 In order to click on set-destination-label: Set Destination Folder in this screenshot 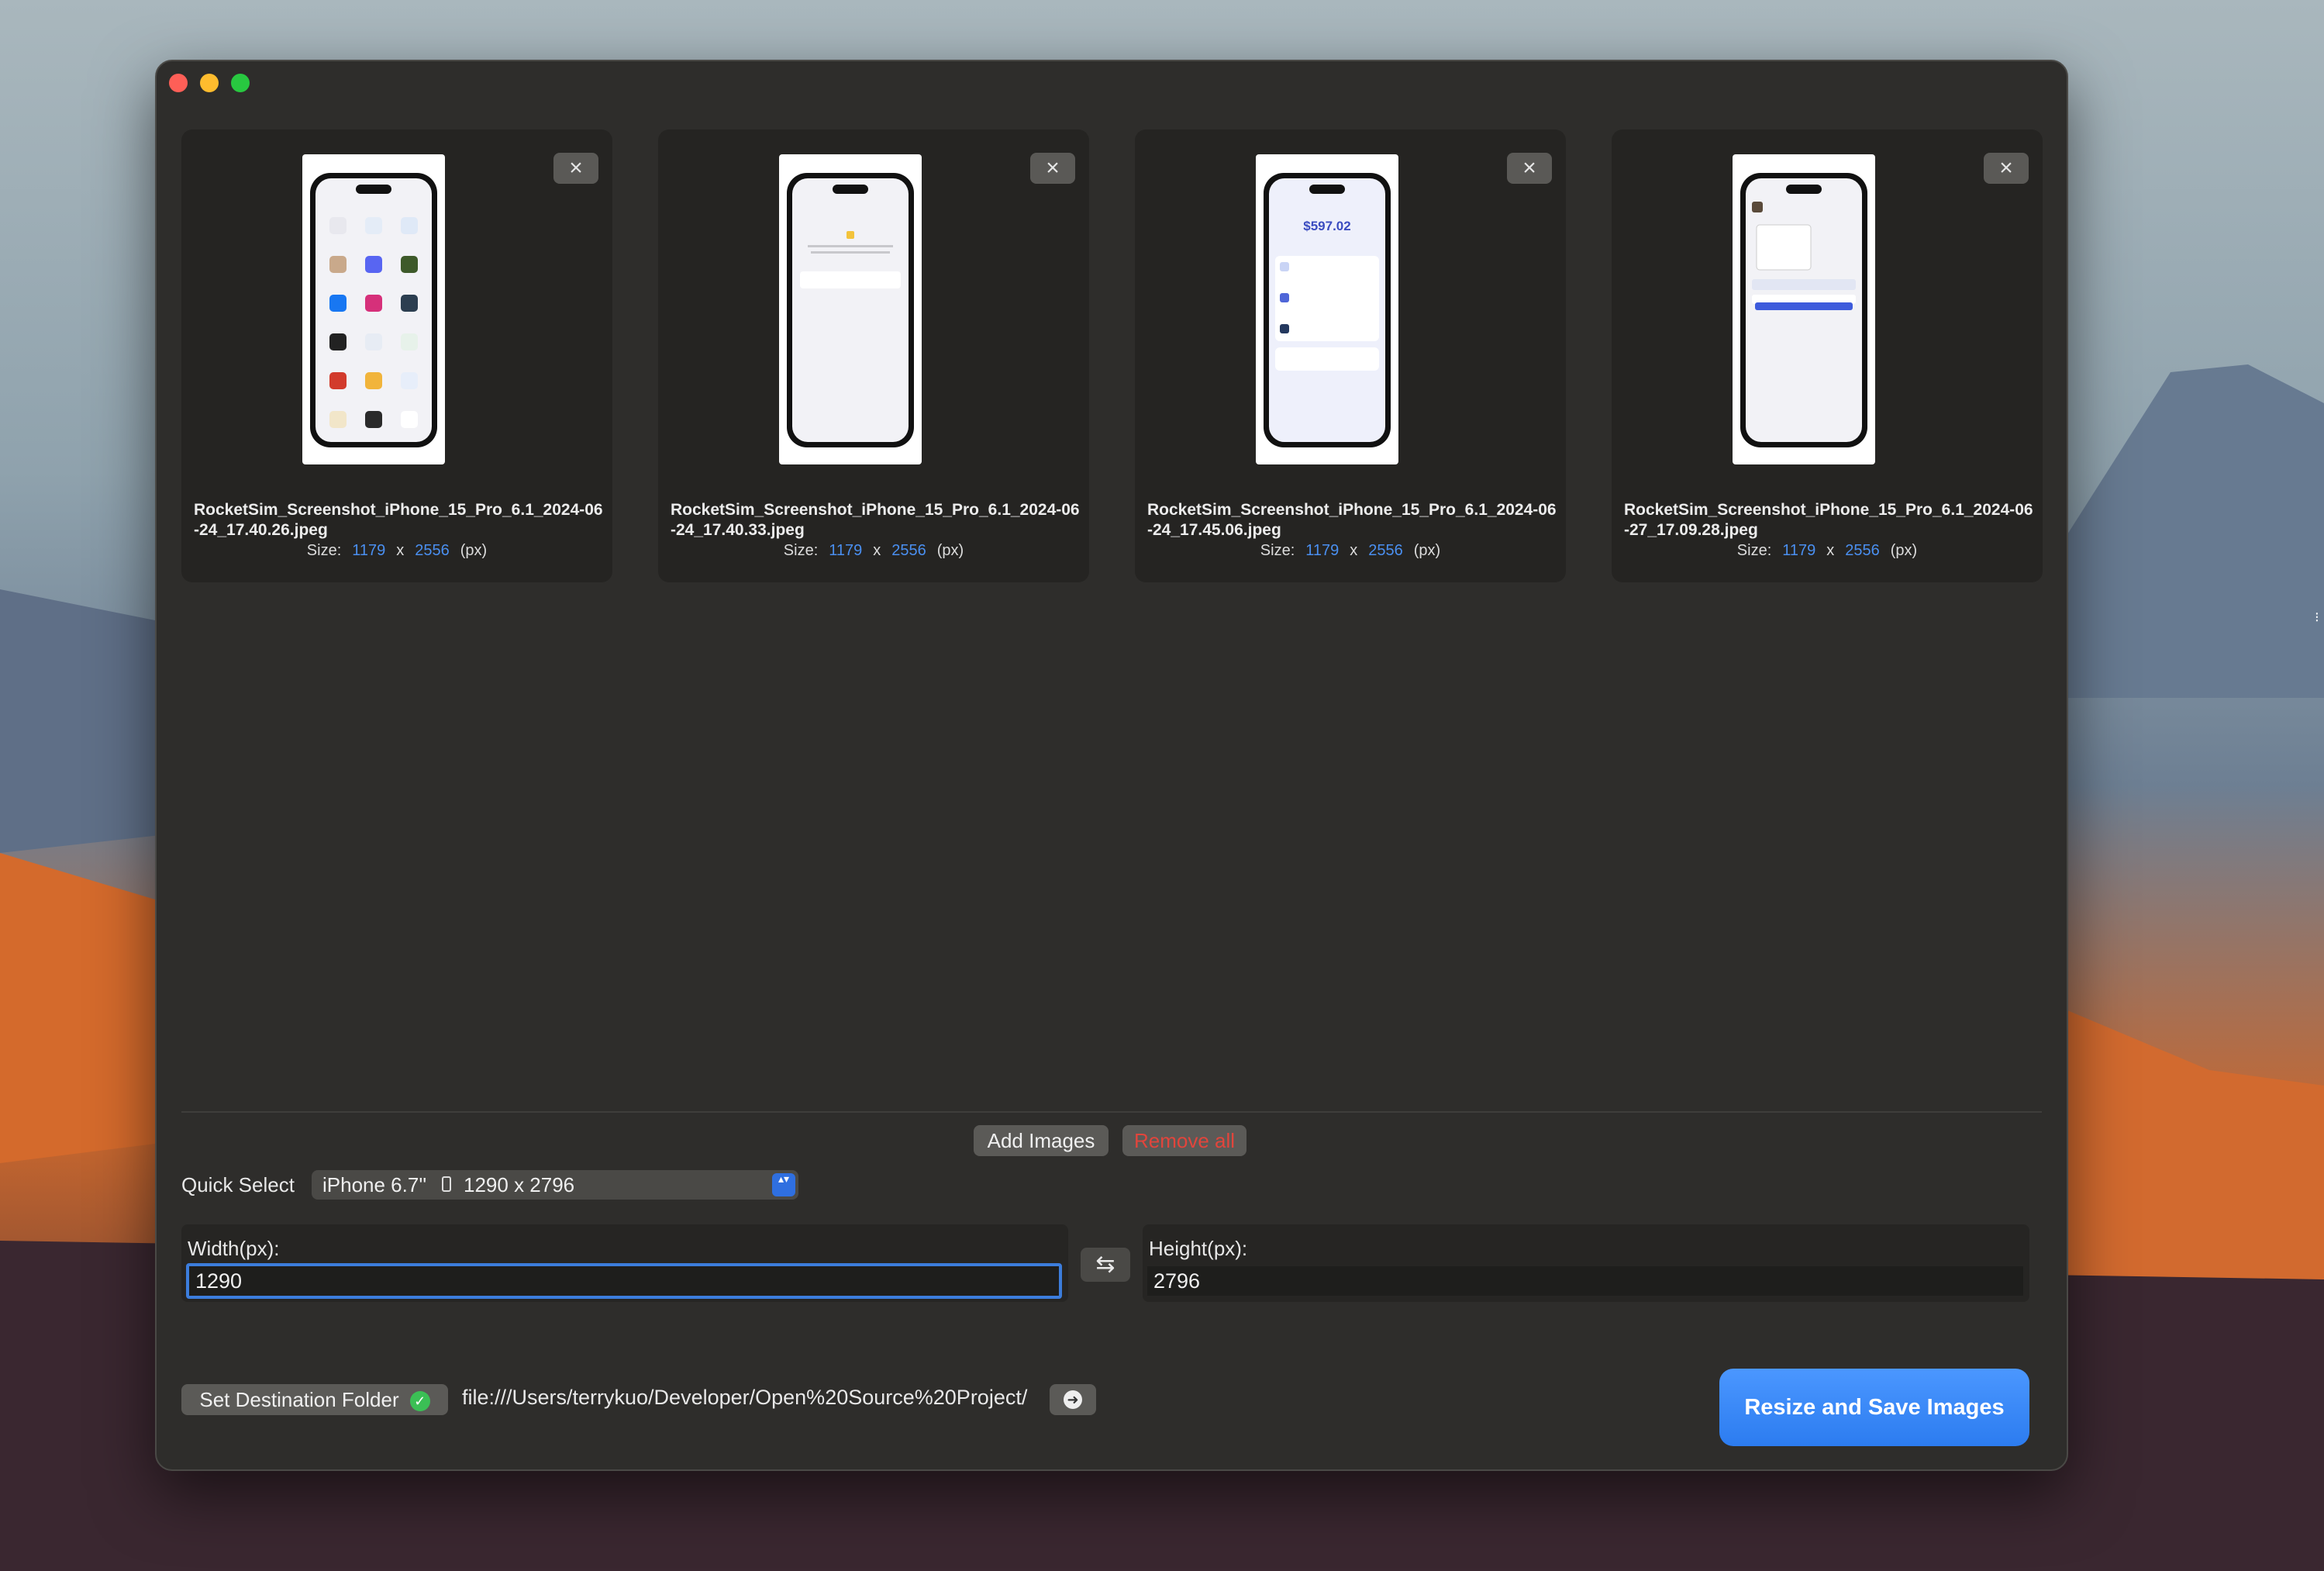, I will do `click(299, 1400)`.